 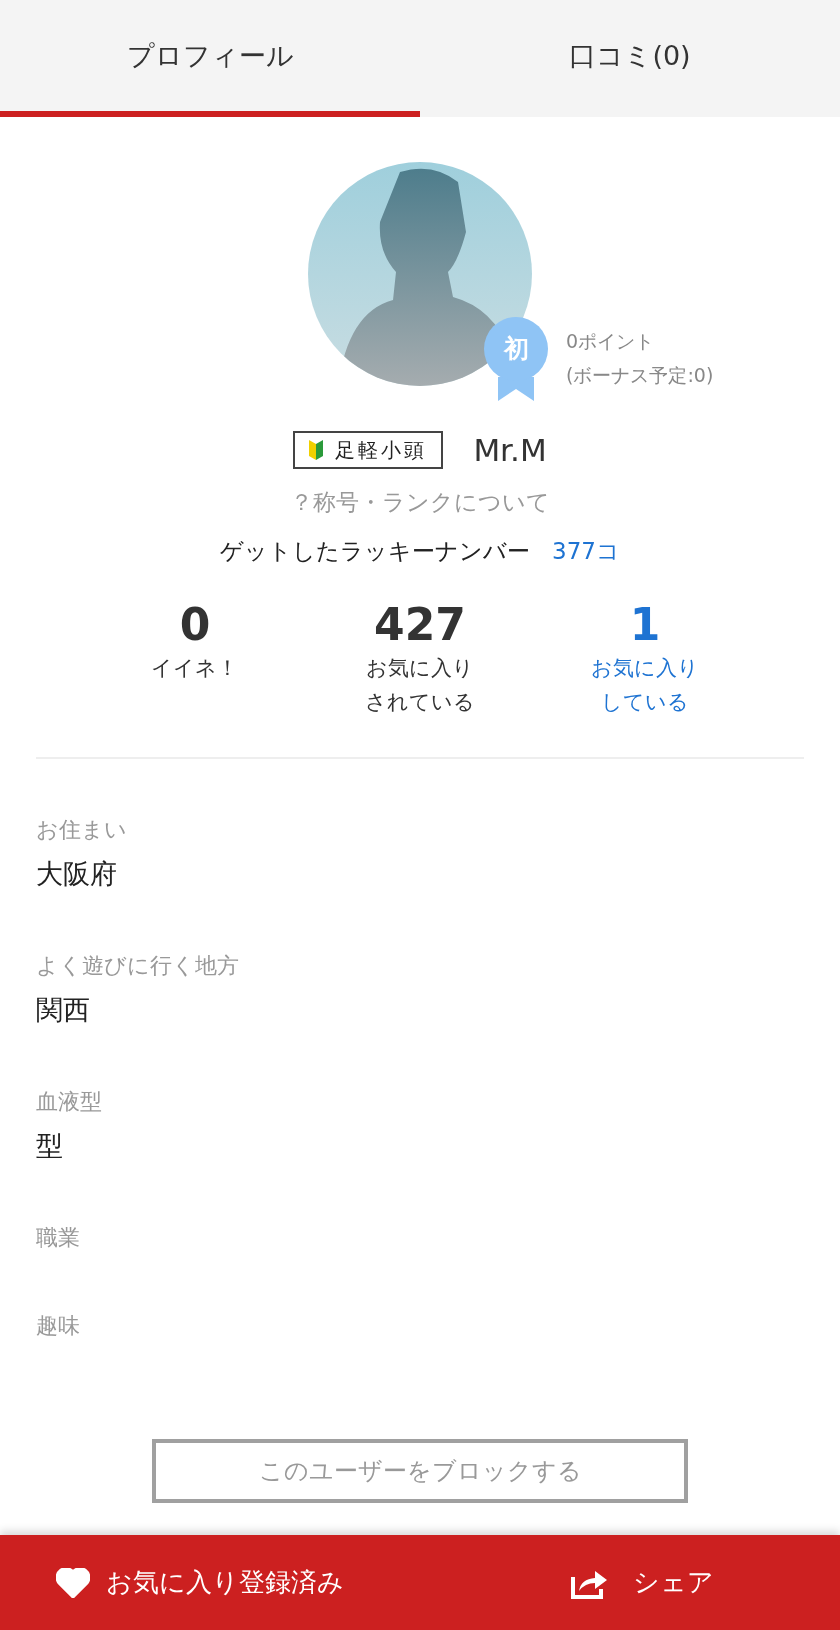 I want to click on favorite-button: お気に入り登録済み, so click(x=200, y=1582).